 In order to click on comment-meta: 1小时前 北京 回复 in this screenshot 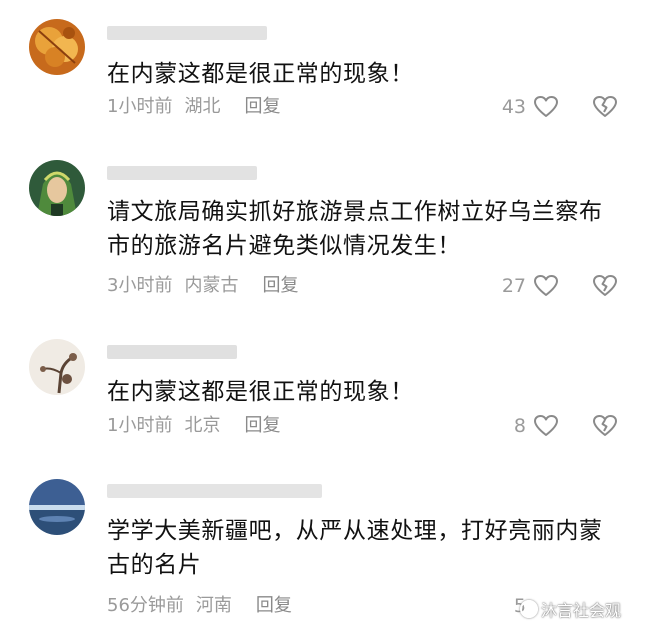, I will do `click(199, 426)`.